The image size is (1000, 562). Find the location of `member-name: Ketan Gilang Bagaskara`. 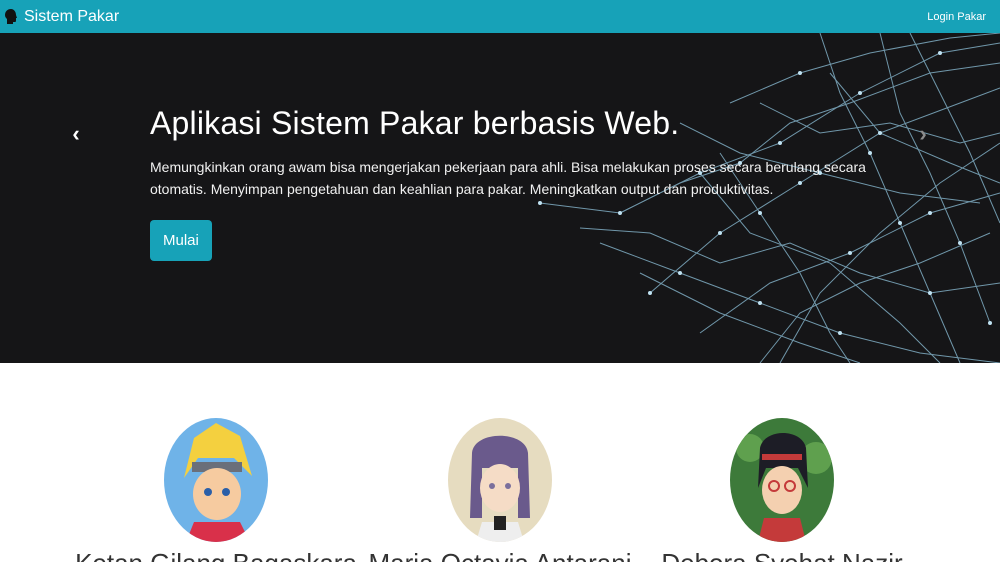

member-name: Ketan Gilang Bagaskara is located at coordinates (216, 555).